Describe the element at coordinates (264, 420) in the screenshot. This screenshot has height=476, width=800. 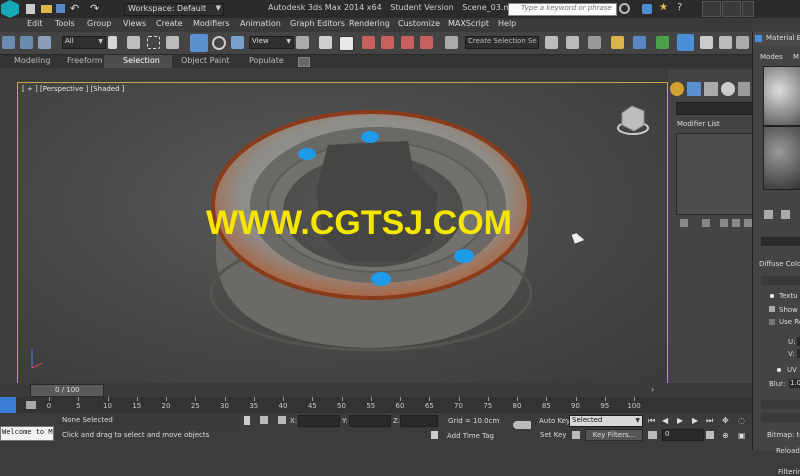
I see `isolate-selection-icon` at that location.